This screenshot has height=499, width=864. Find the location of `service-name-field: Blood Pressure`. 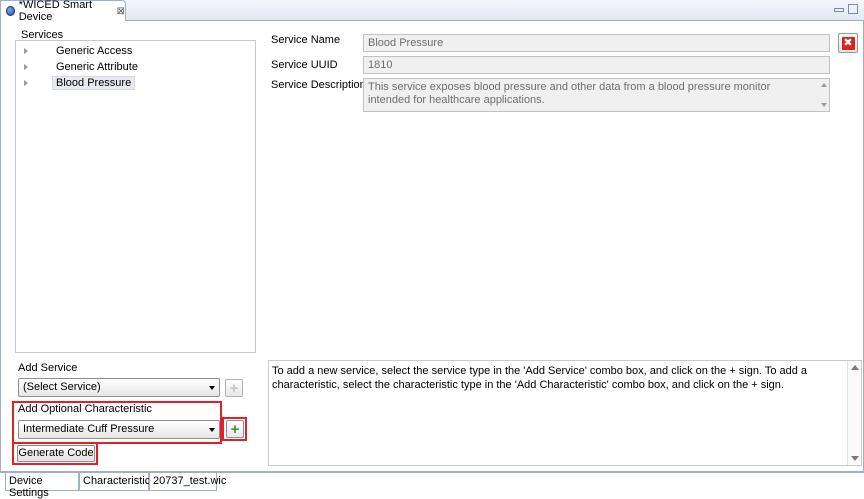

service-name-field: Blood Pressure is located at coordinates (596, 43).